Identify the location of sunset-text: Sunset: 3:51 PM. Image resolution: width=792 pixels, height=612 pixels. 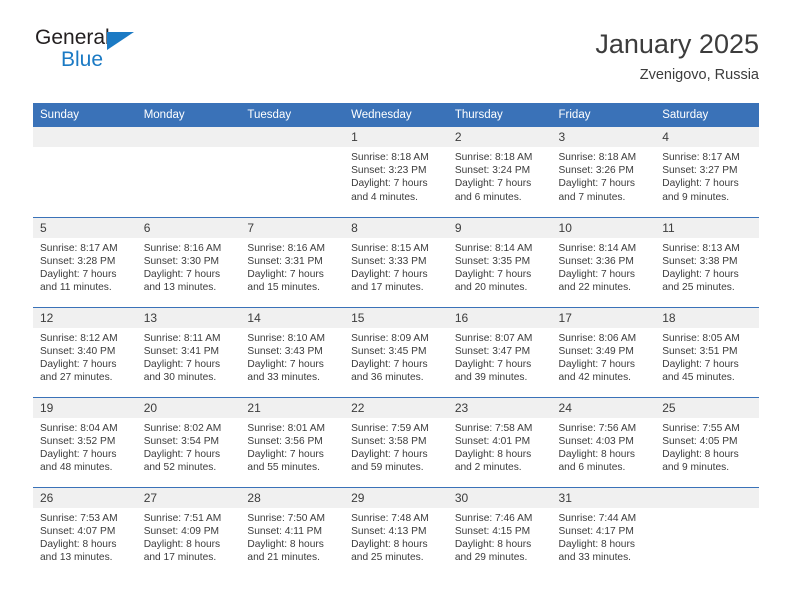
(700, 351).